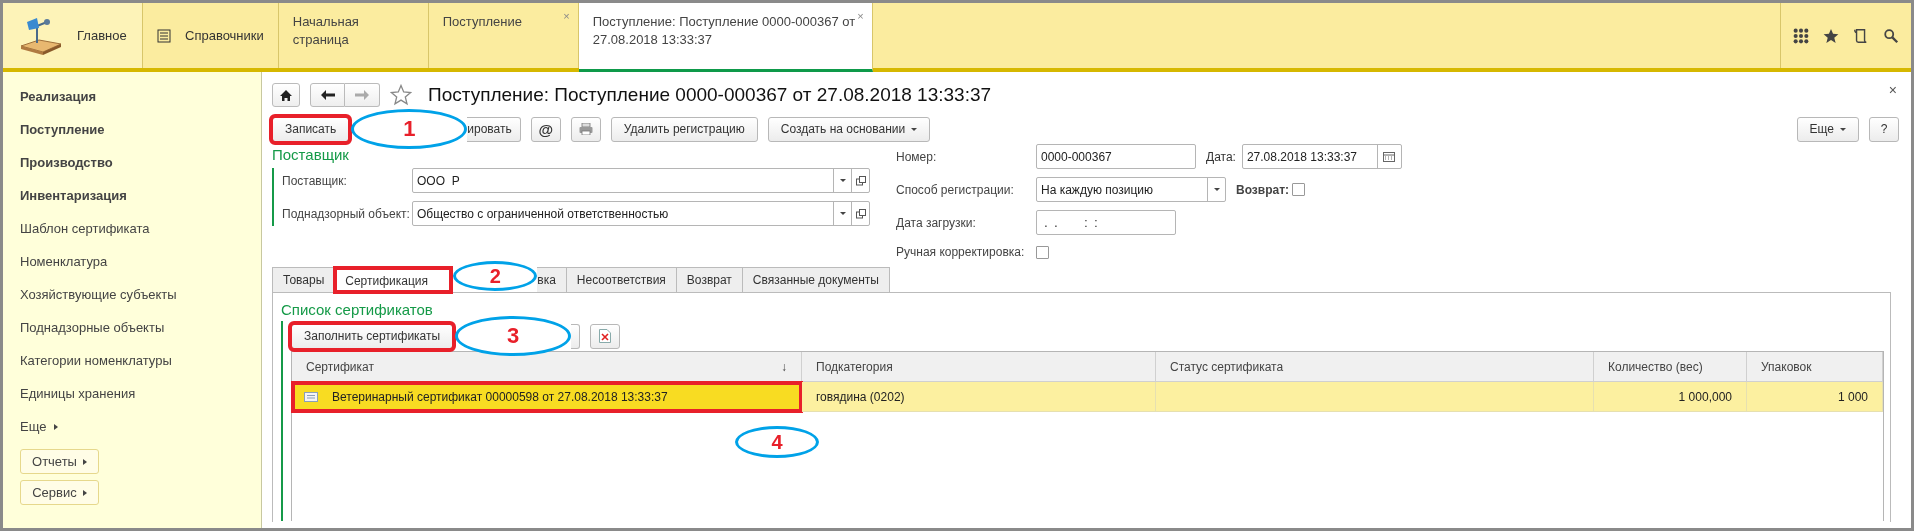 The height and width of the screenshot is (531, 1914). Describe the element at coordinates (304, 279) in the screenshot. I see `tab: Товары` at that location.